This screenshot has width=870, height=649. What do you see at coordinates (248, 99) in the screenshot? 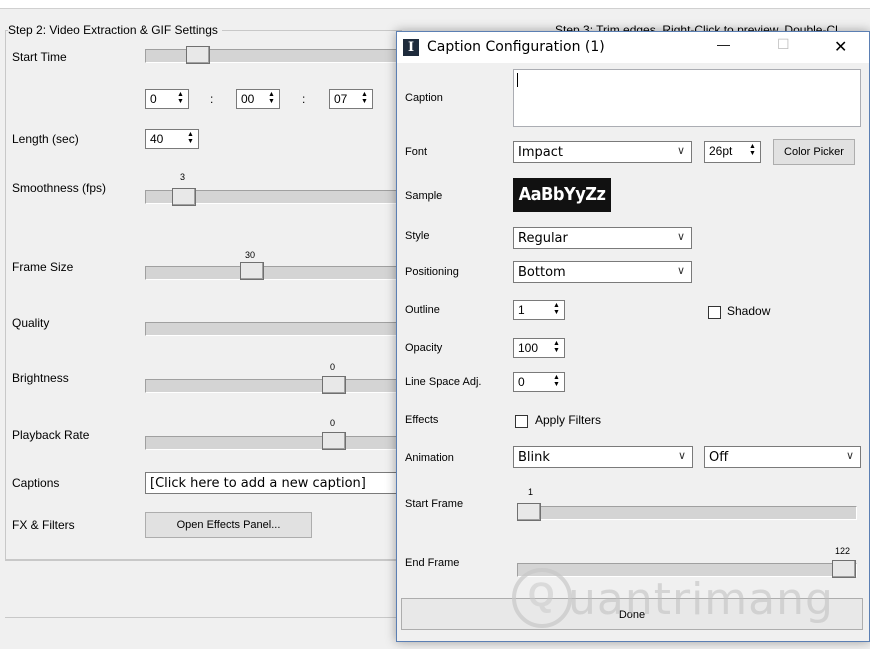
I see `minutes-value: 00` at bounding box center [248, 99].